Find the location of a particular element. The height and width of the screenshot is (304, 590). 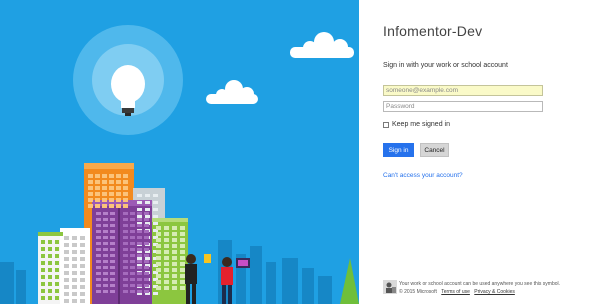

email-field is located at coordinates (463, 90).